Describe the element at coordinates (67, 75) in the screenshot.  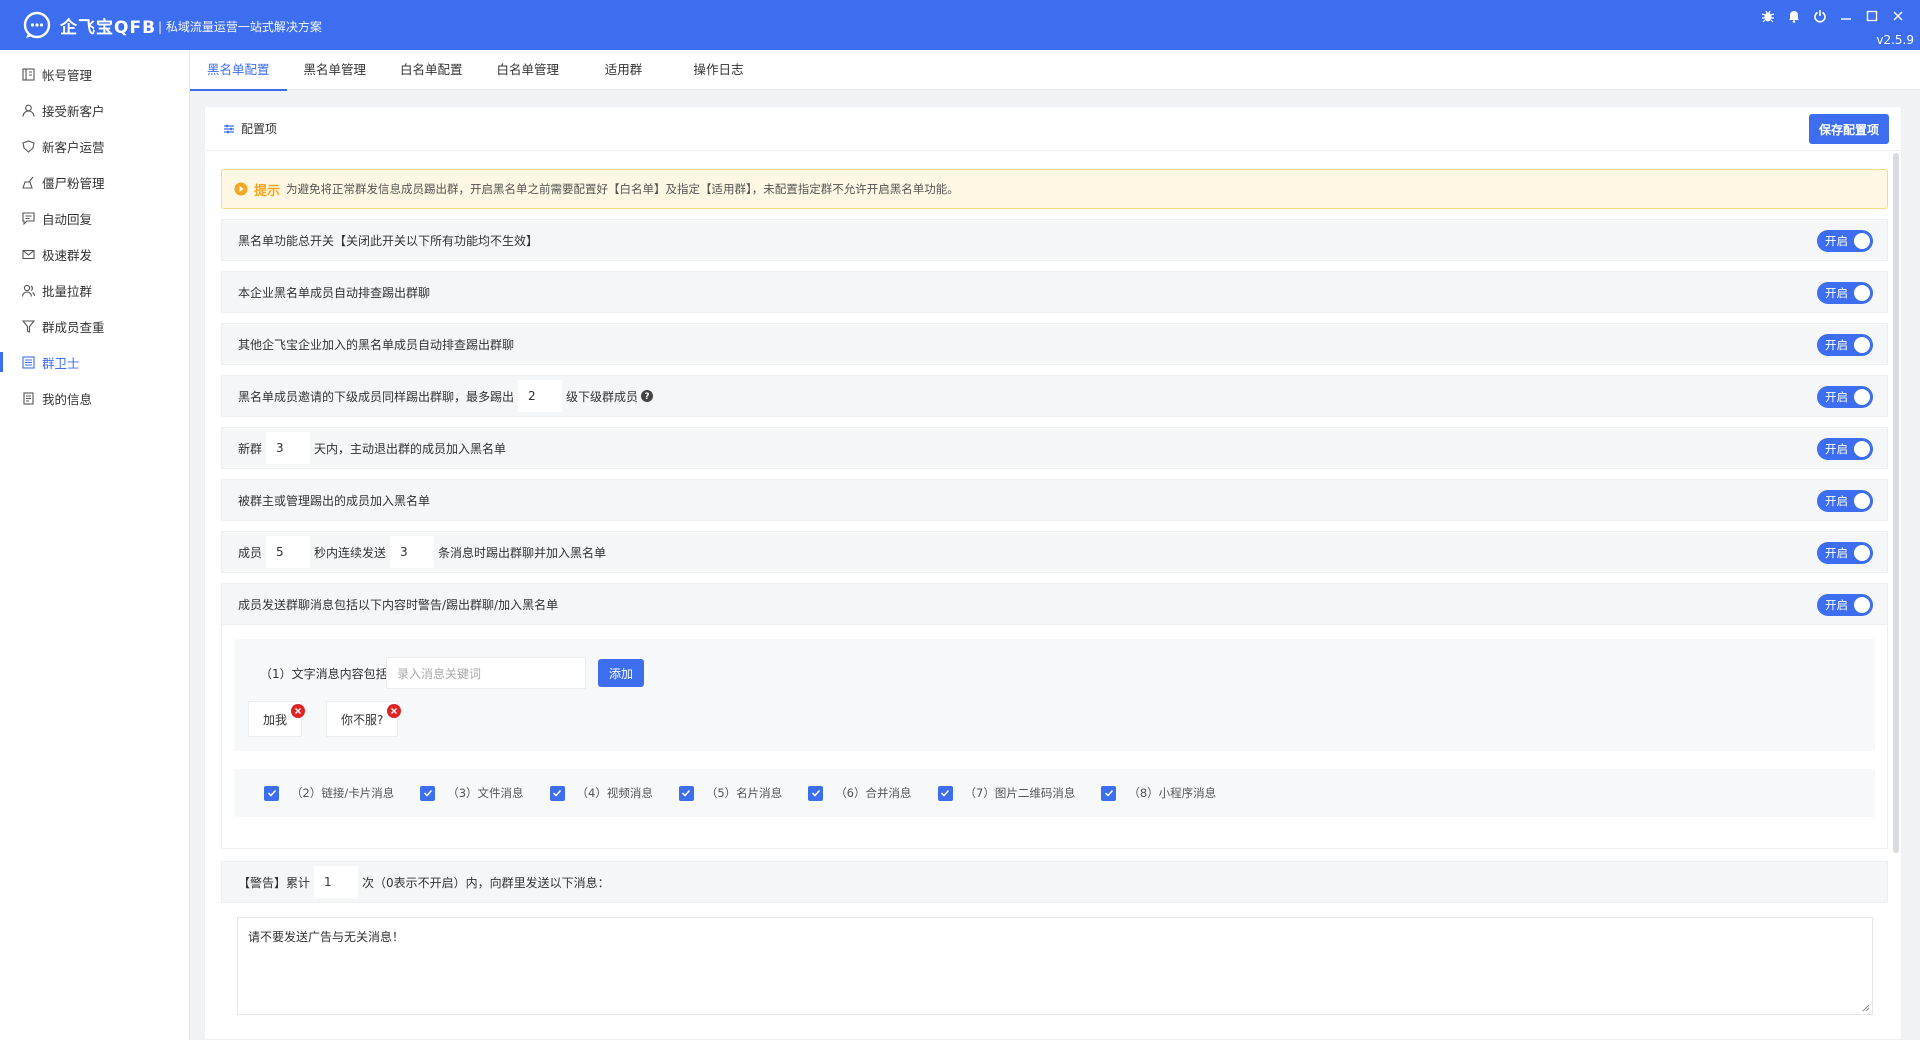
I see `sidebar-item-label: 帐号管理` at that location.